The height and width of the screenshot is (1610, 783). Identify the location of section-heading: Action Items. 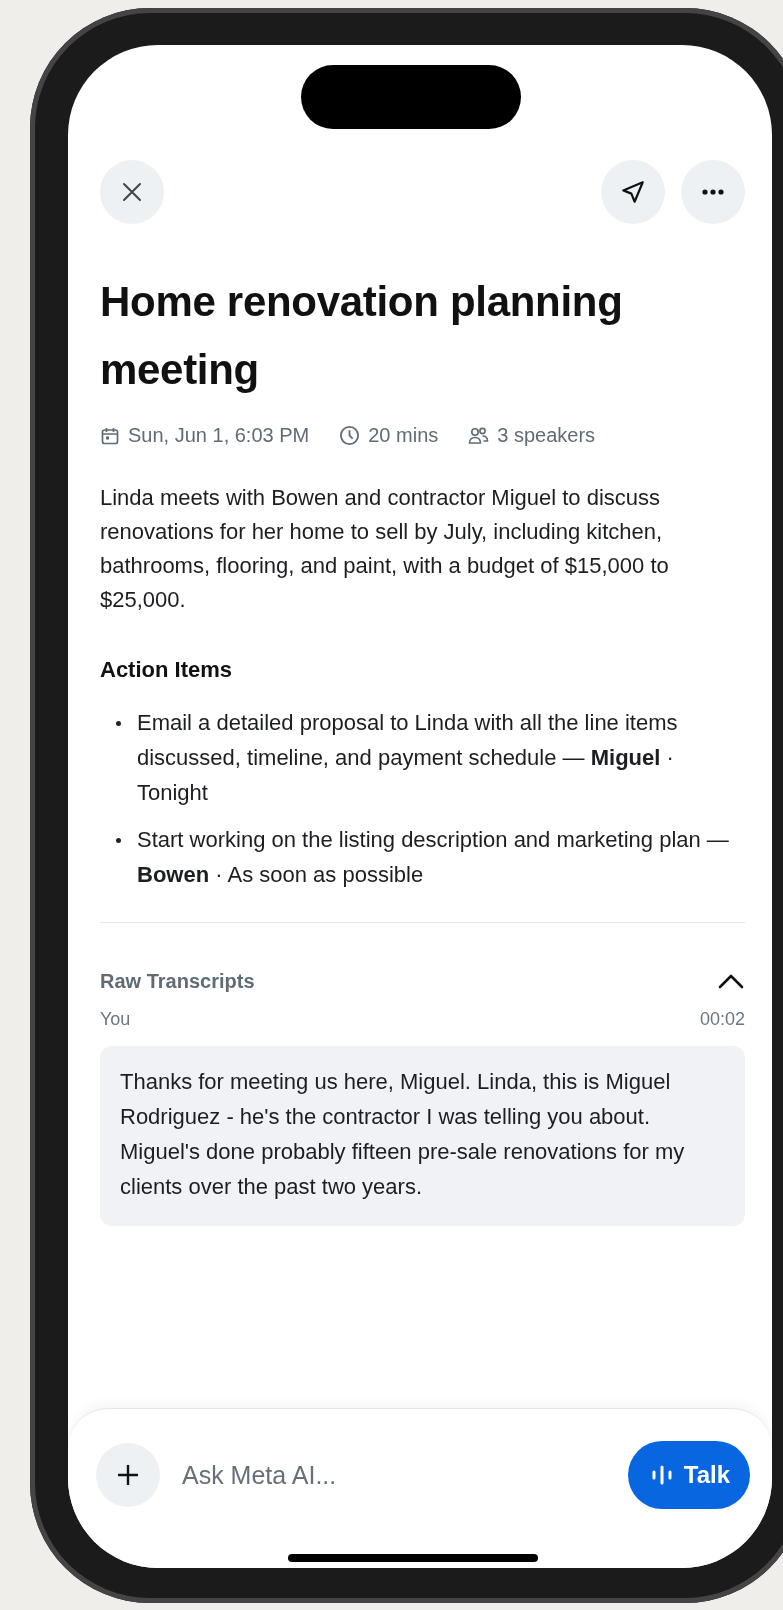
(167, 670).